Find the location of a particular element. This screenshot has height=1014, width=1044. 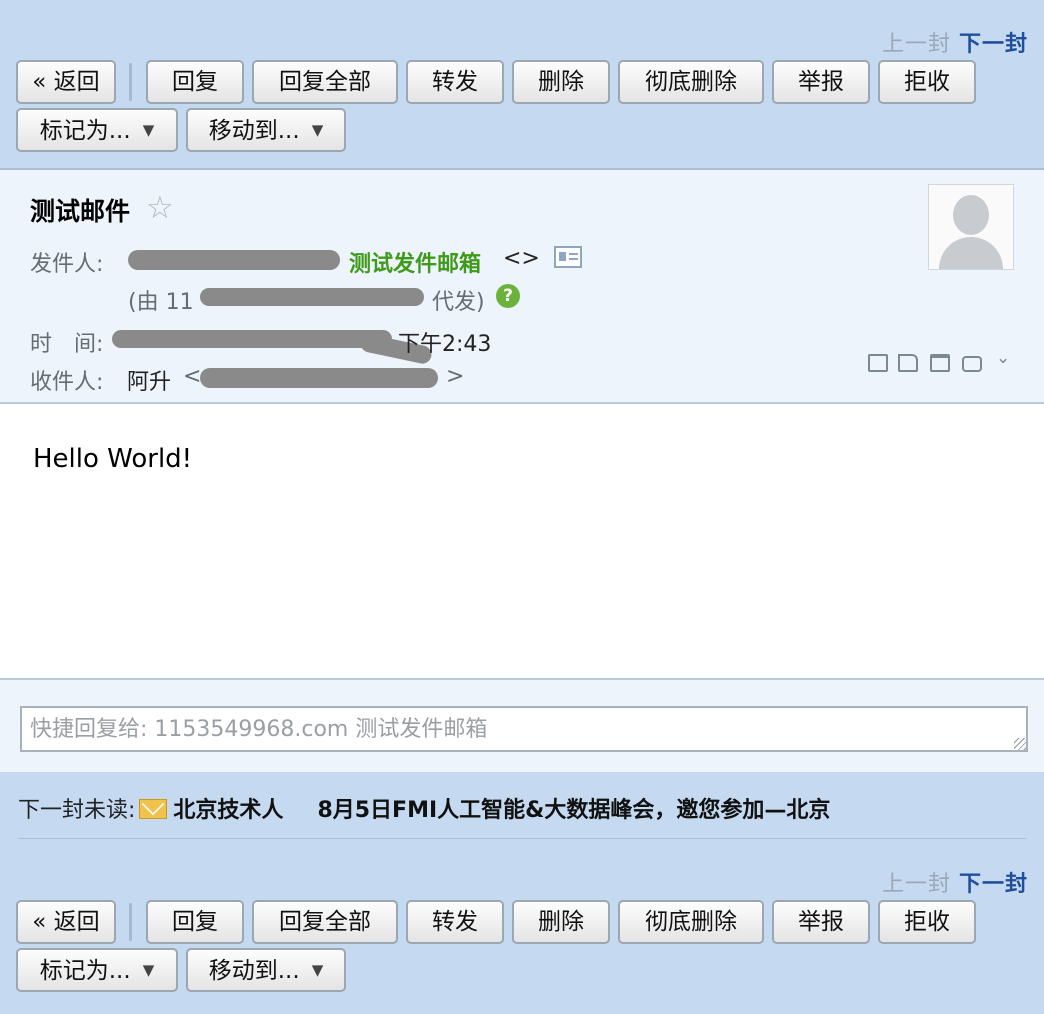

avatar-head is located at coordinates (971, 215).